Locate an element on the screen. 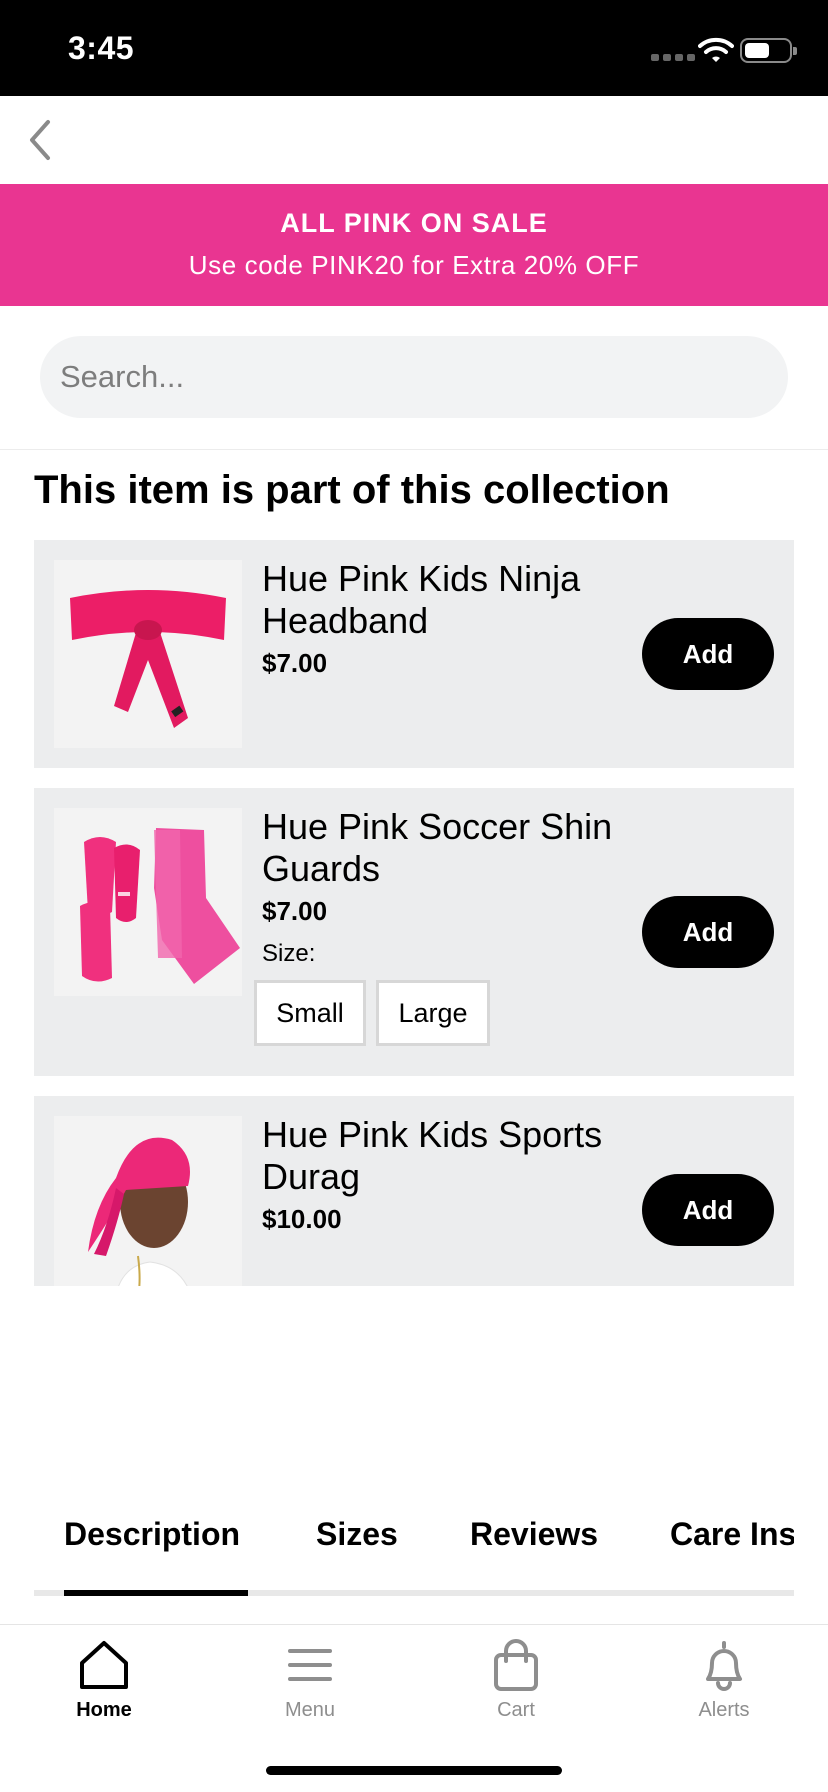 This screenshot has height=1792, width=828. back-button is located at coordinates (40, 140).